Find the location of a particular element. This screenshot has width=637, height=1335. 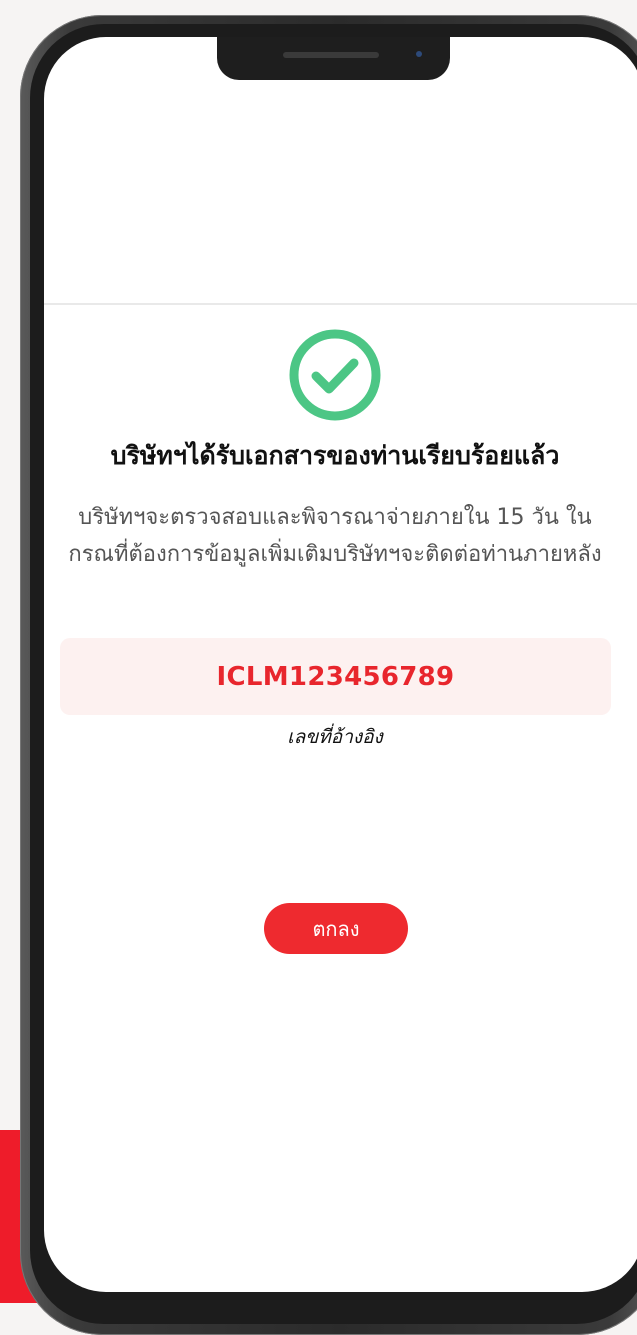

phone-notch is located at coordinates (333, 58).